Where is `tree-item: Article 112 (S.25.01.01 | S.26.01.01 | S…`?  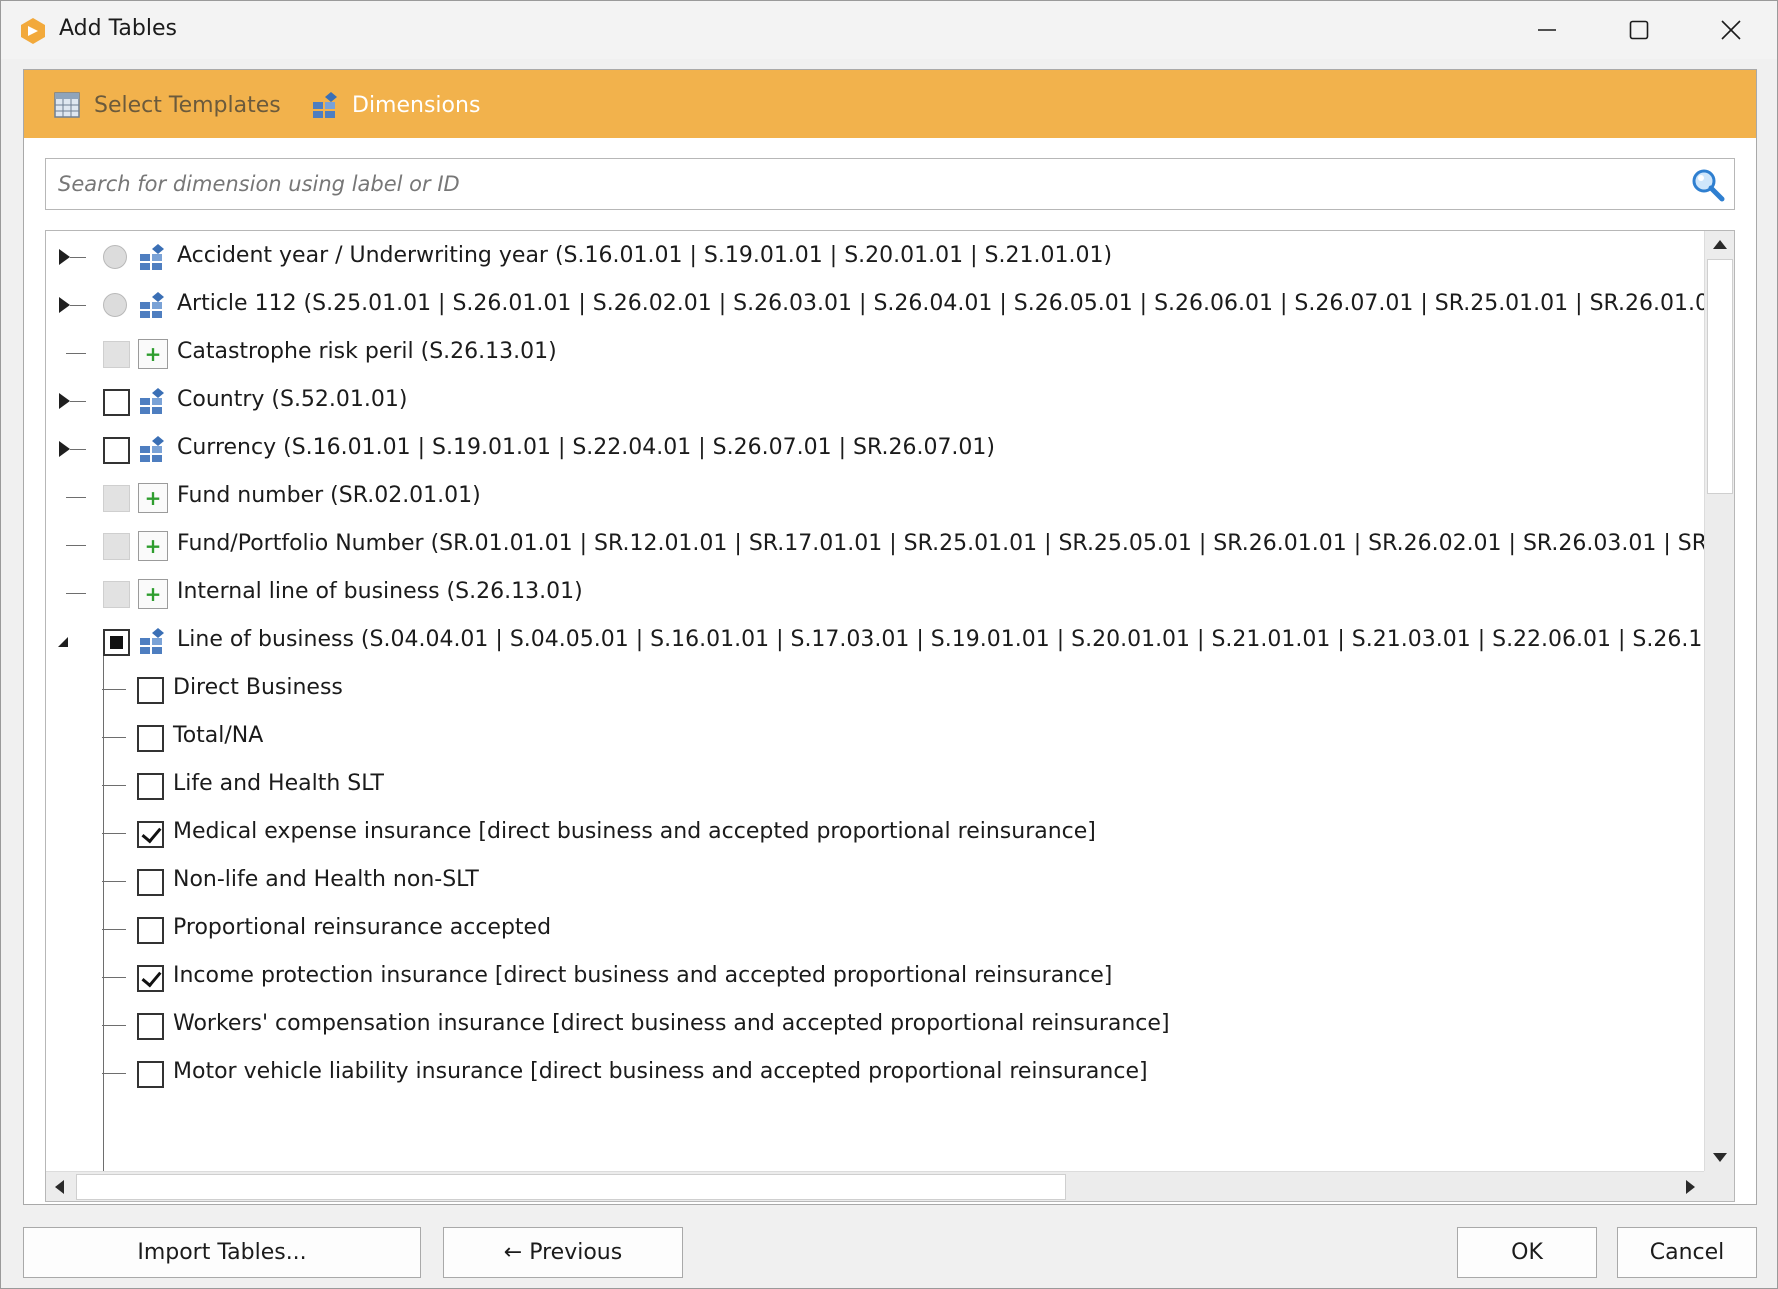 tree-item: Article 112 (S.25.01.01 | S.26.01.01 | S… is located at coordinates (875, 306).